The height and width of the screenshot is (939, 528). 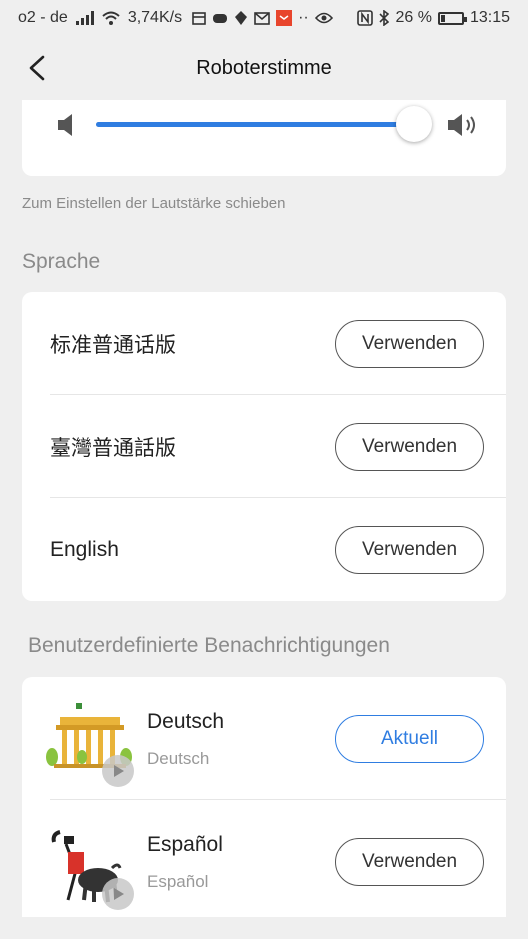 I want to click on language-label: 标准普通话版, so click(x=113, y=345).